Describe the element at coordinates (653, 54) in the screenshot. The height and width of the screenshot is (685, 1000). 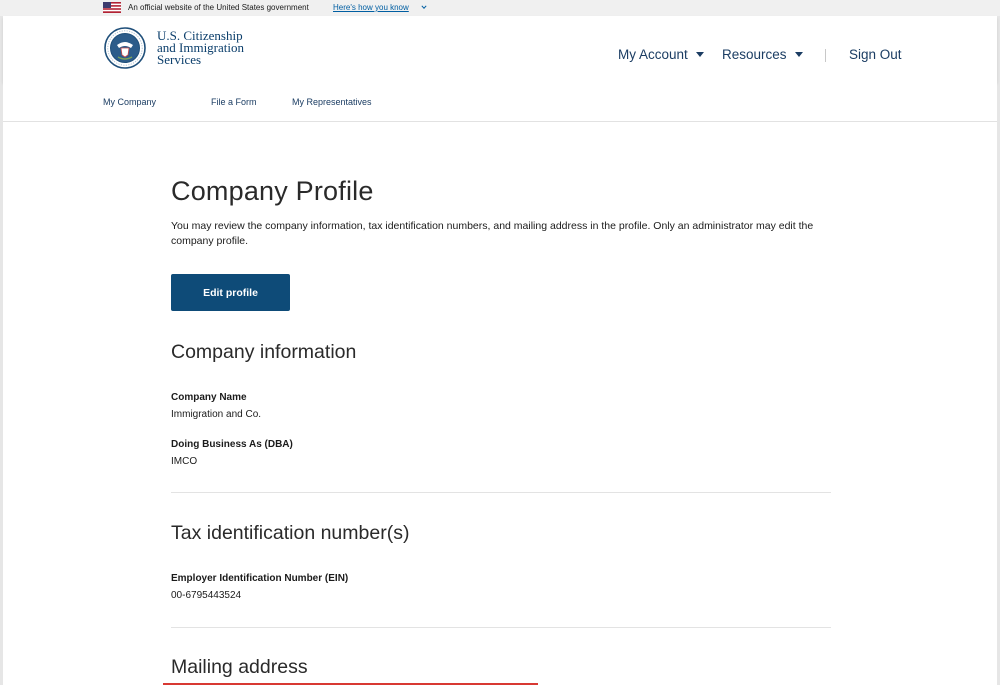
I see `my-account-label: My Account` at that location.